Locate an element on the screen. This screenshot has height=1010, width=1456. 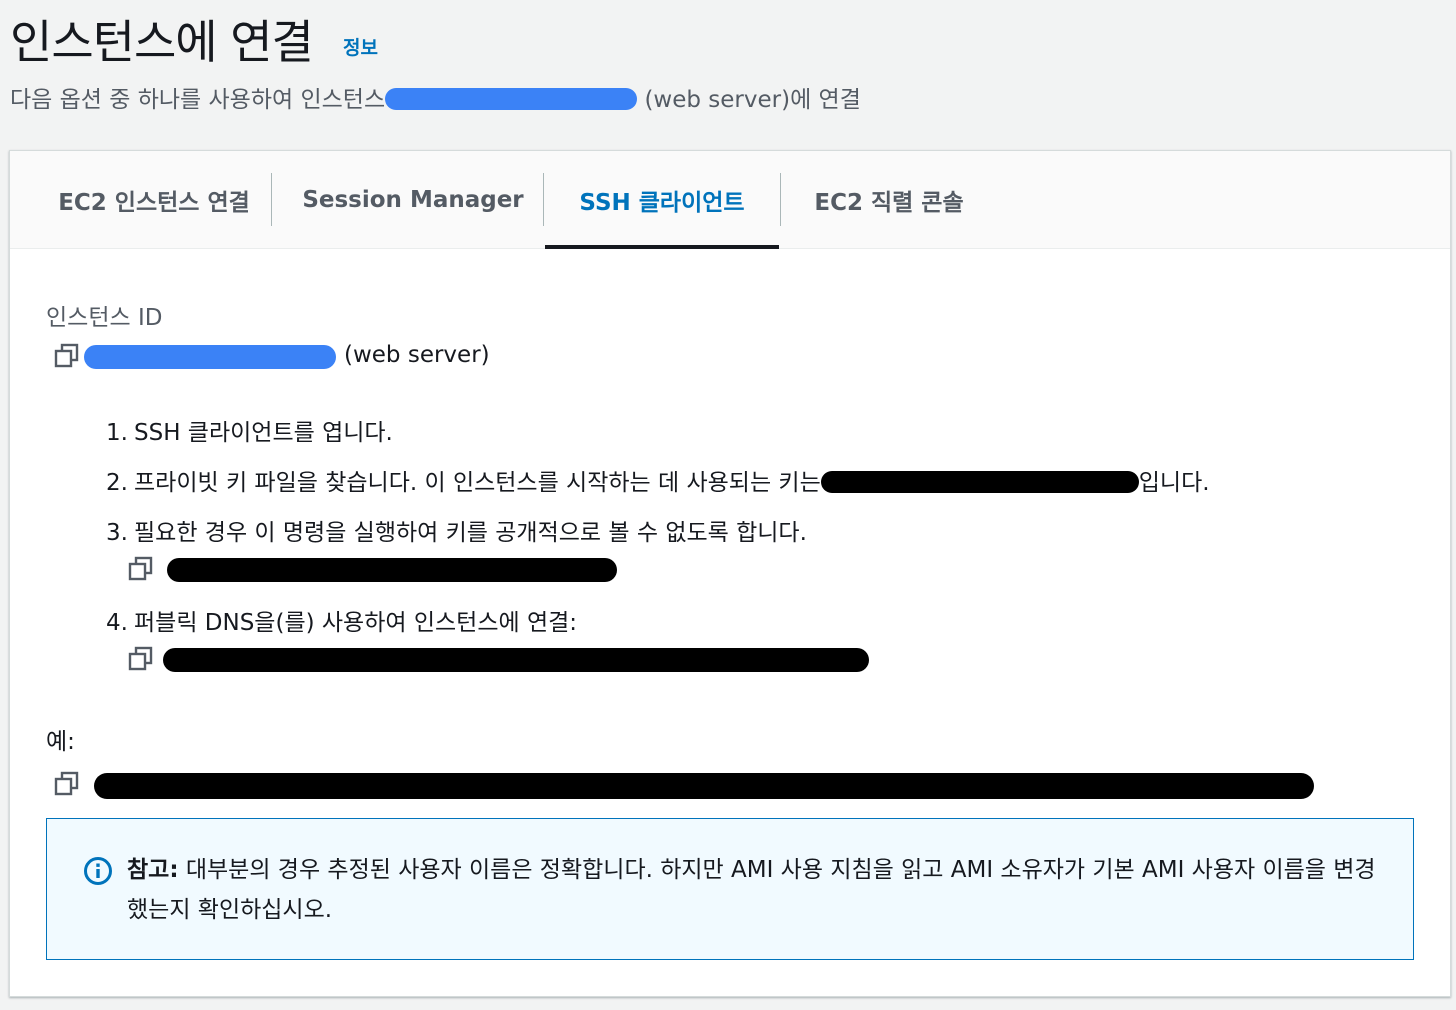
redacted-public-dns is located at coordinates (516, 660).